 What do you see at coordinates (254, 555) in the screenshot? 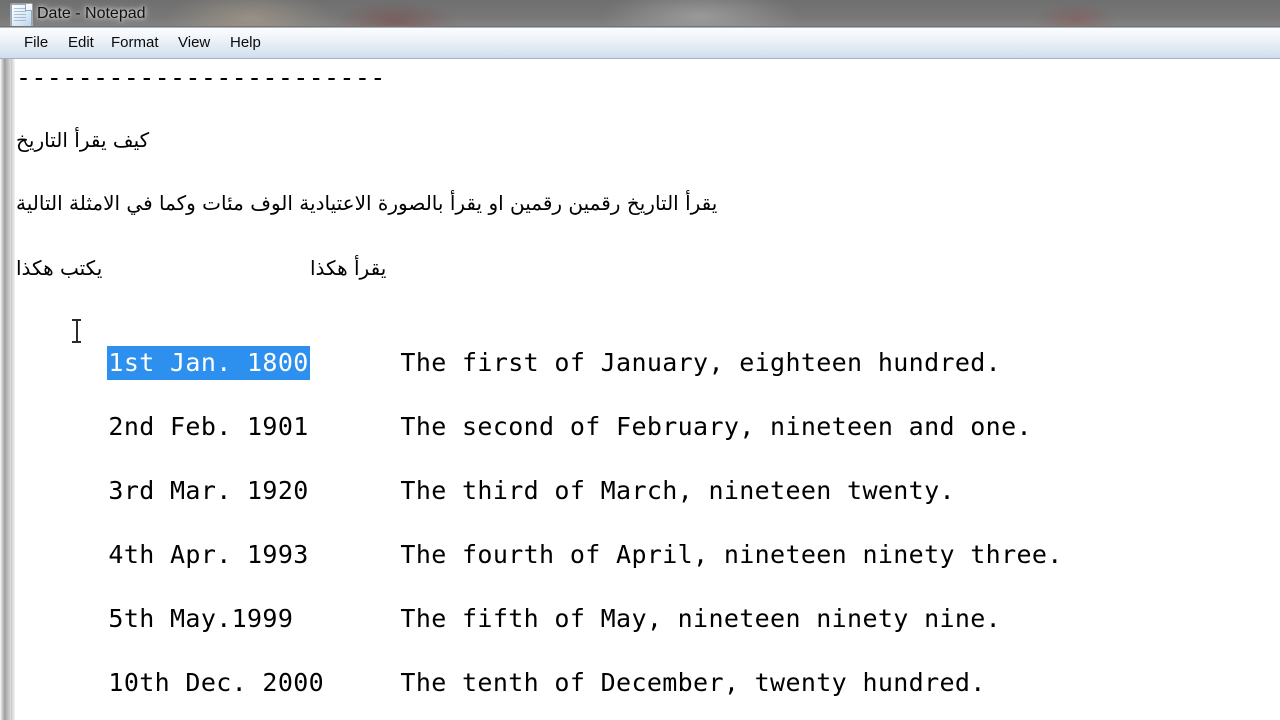
I see `row-written-date: 4th Apr. 1993` at bounding box center [254, 555].